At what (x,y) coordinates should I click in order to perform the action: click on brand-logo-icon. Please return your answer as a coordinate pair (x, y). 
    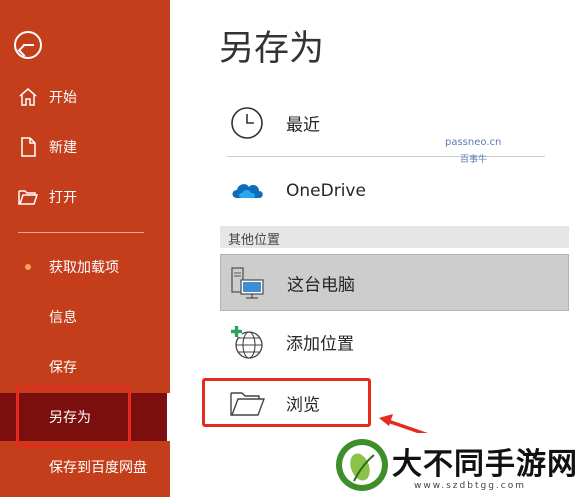
    Looking at the image, I should click on (362, 465).